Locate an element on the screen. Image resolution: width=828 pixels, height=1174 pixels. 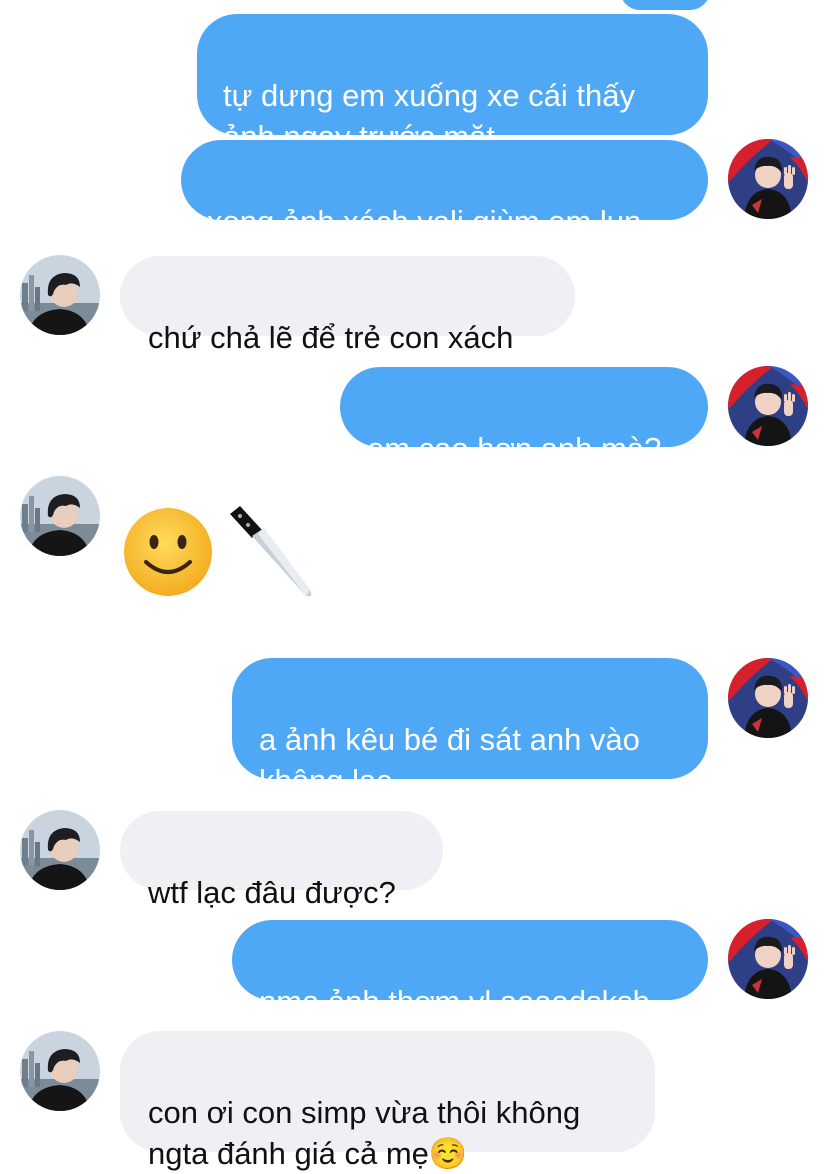
message-bubble-sent: nma ảnh thơm vl aaaadsksh is located at coordinates (470, 969).